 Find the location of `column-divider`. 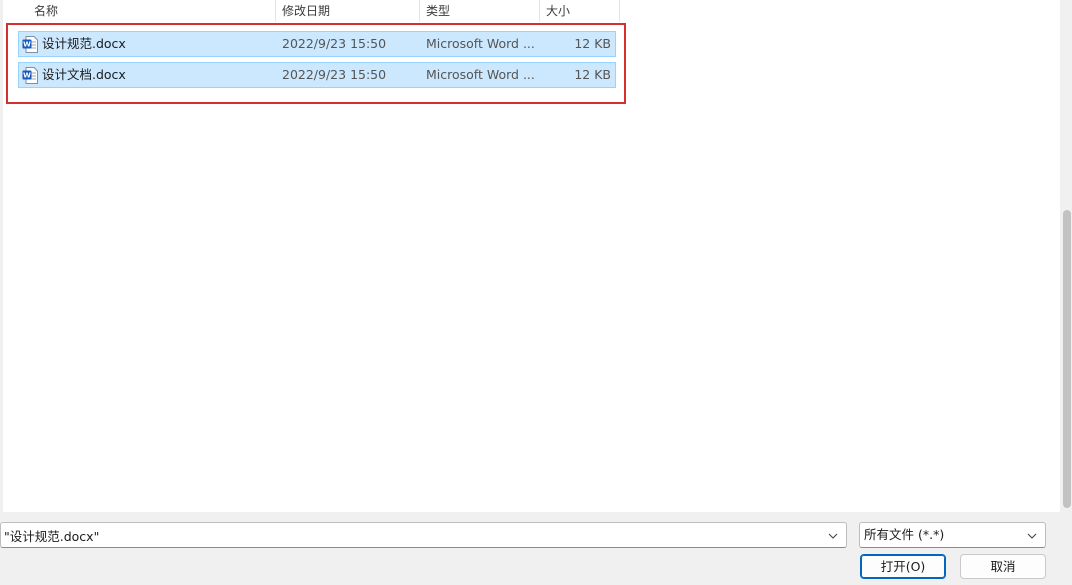

column-divider is located at coordinates (619, 11).